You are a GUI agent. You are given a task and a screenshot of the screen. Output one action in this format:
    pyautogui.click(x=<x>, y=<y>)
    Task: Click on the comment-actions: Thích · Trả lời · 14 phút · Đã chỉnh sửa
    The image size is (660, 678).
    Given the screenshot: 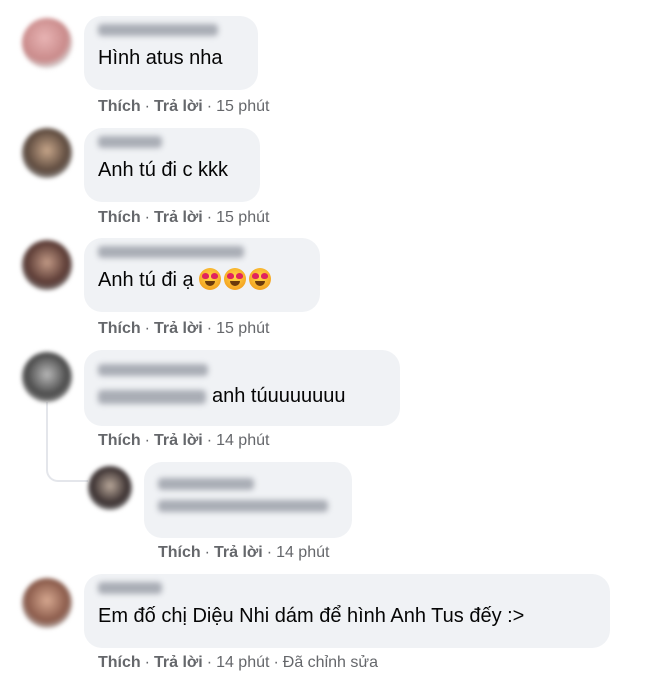 What is the action you would take?
    pyautogui.click(x=238, y=663)
    